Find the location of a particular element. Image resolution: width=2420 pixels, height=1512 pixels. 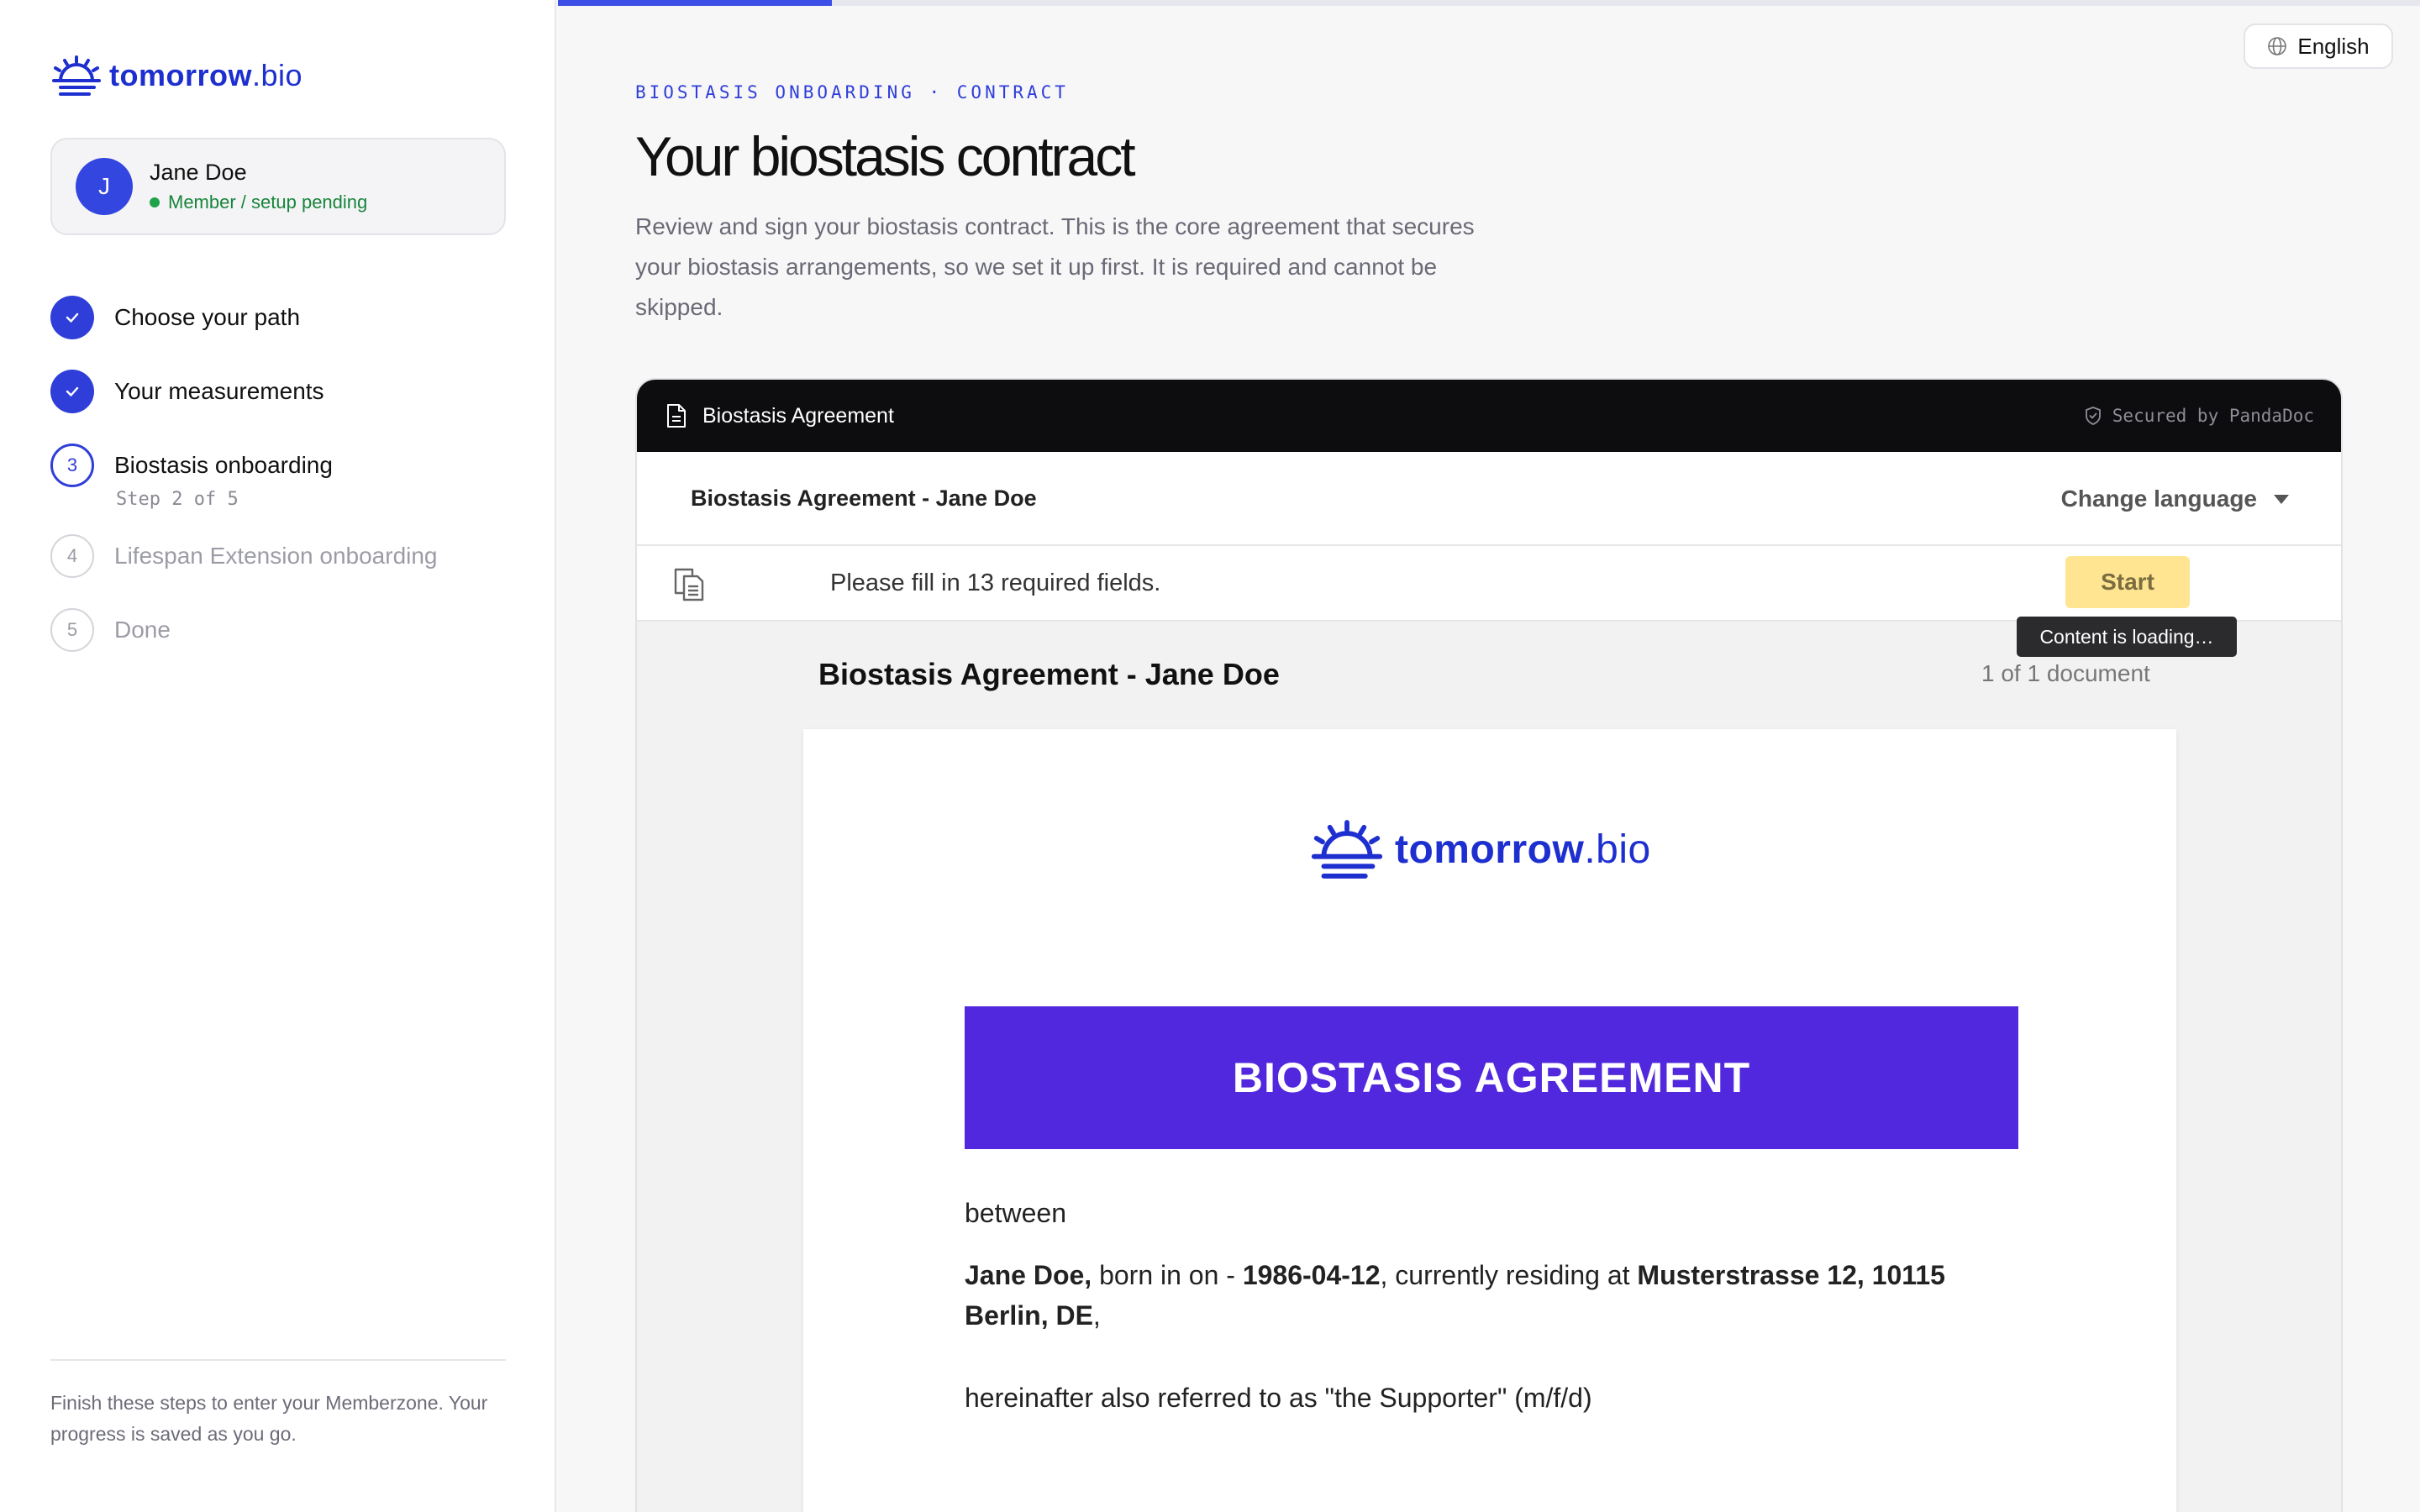

pandadoc-title: Biostasis Agreement - Jane Doe is located at coordinates (864, 498).